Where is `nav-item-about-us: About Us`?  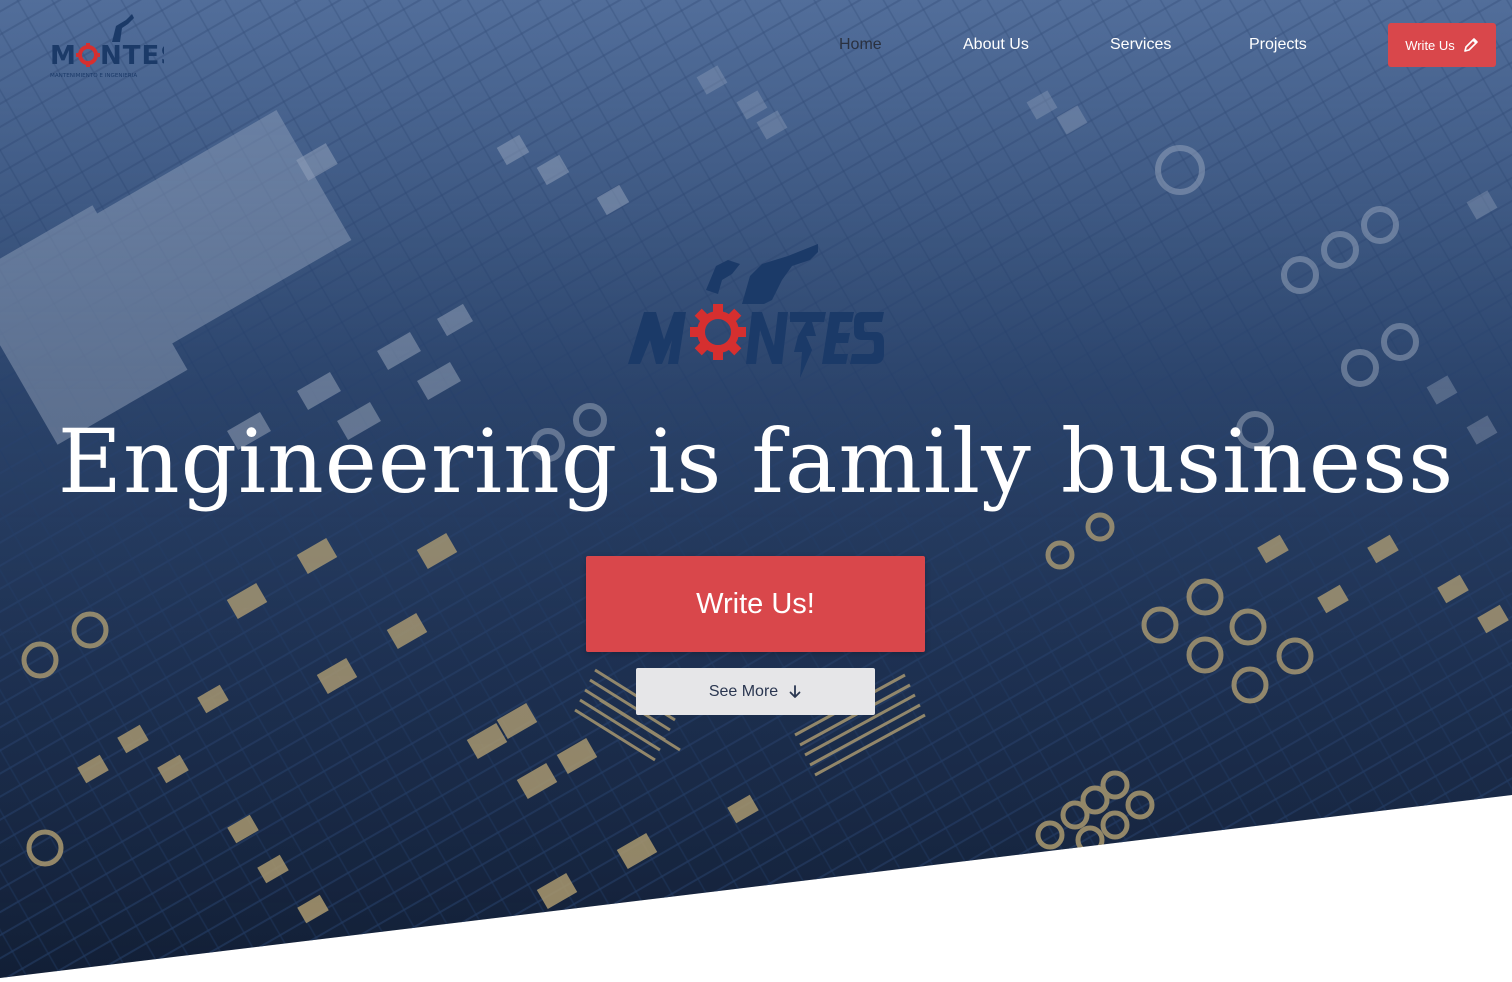
nav-item-about-us: About Us is located at coordinates (996, 45).